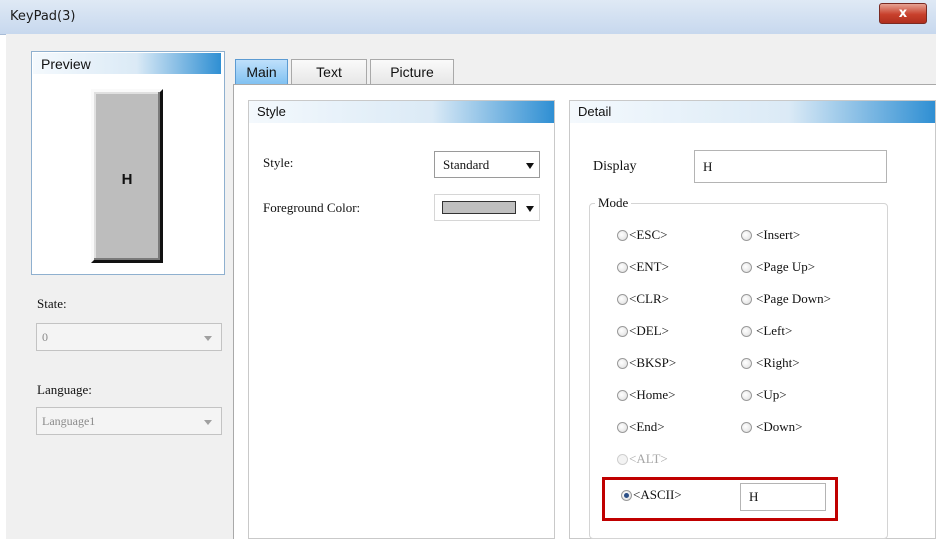 This screenshot has width=936, height=539. I want to click on radio-esc, so click(622, 235).